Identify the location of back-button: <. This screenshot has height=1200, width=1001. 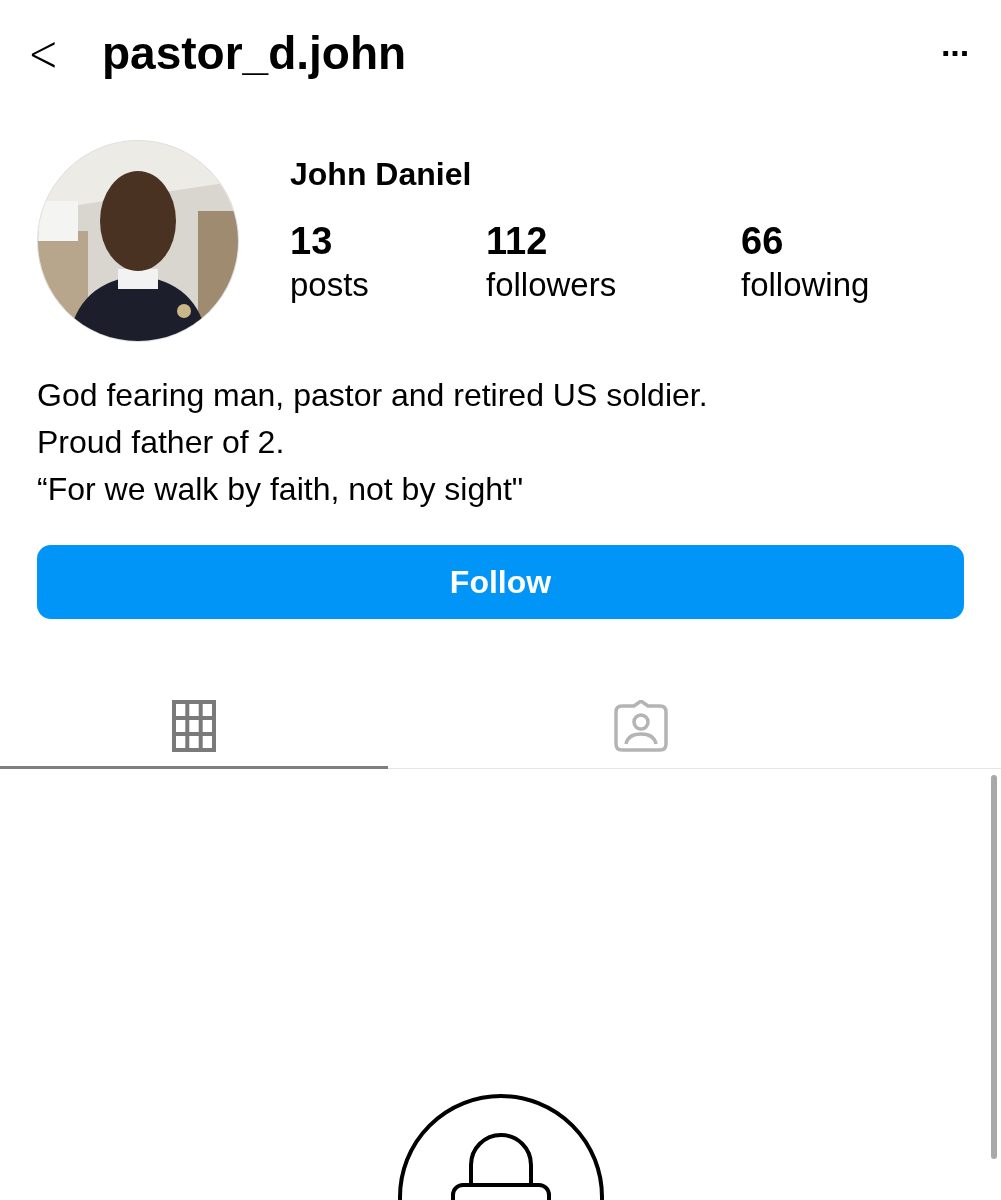
(54, 53).